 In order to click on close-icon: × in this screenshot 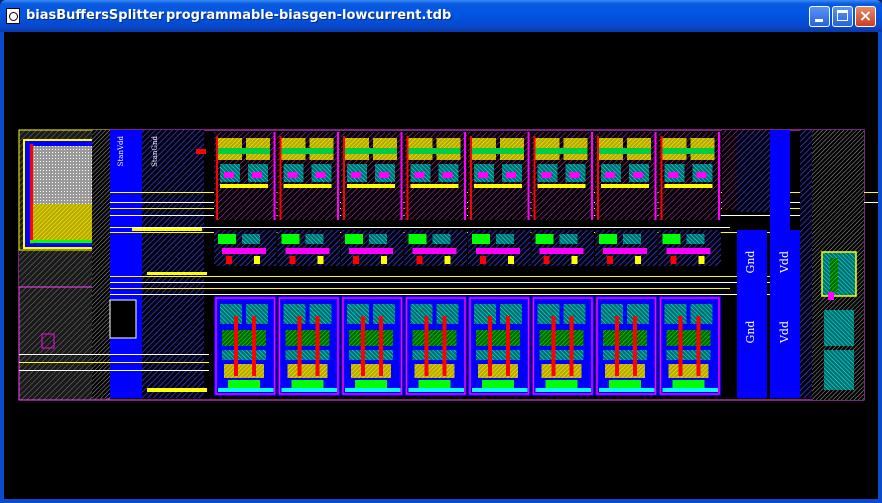, I will do `click(865, 15)`.